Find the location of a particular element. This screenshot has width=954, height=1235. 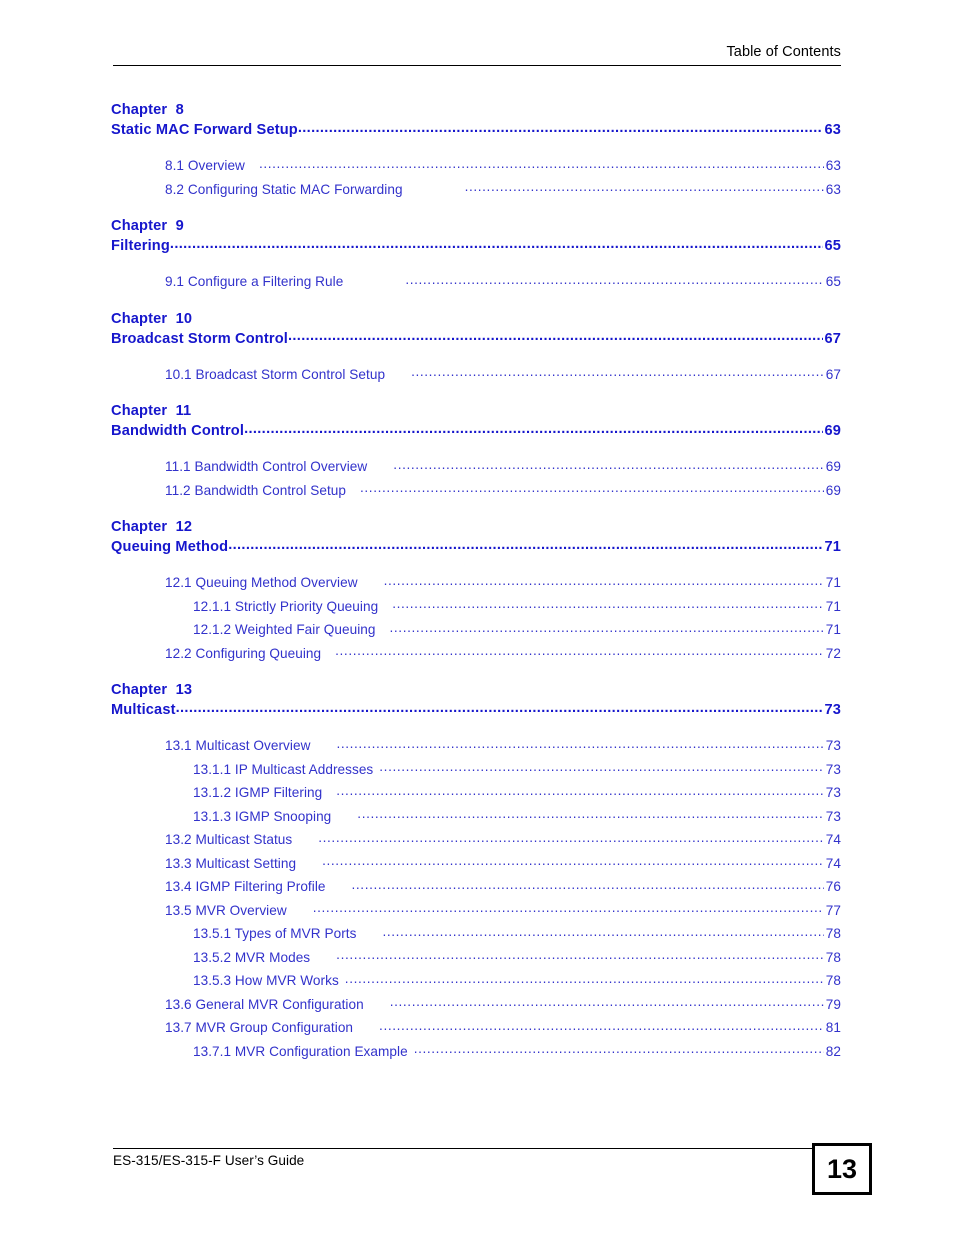

toc-entry: 13.7.1 MVR Configuration Example 82 is located at coordinates (477, 1052).